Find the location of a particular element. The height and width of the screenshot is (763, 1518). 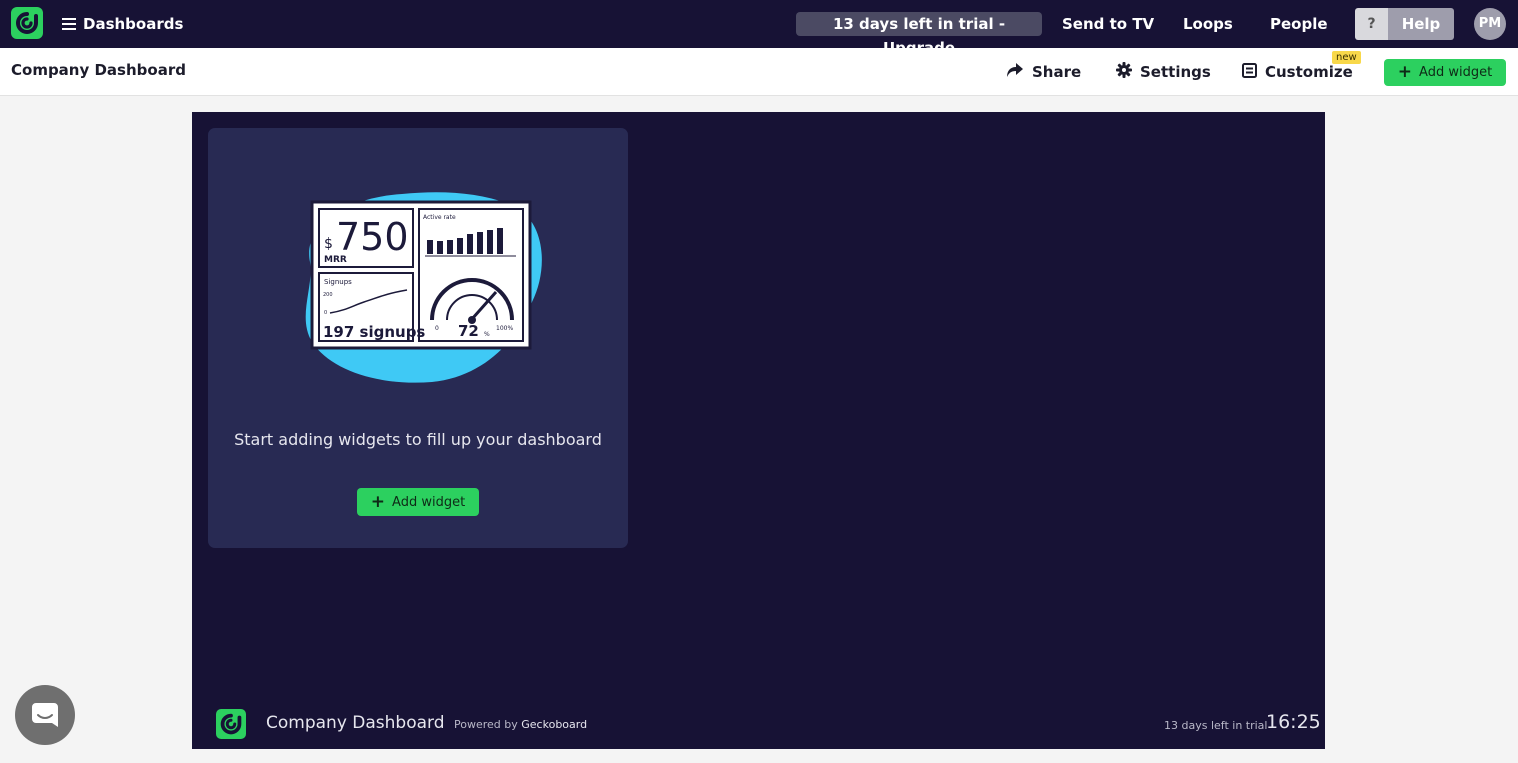

new-badge: new is located at coordinates (1346, 57).